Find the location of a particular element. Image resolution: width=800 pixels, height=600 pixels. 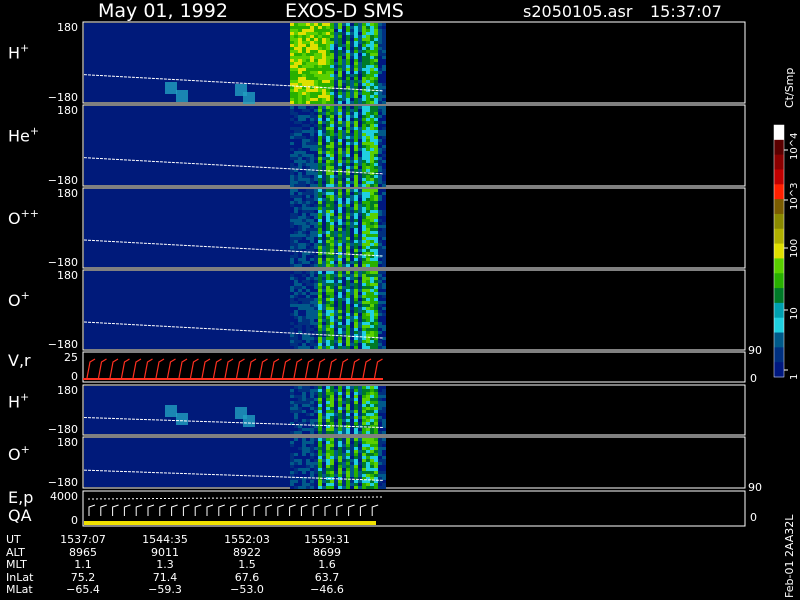

panel-ytop-tick: 180 is located at coordinates (67, 193).